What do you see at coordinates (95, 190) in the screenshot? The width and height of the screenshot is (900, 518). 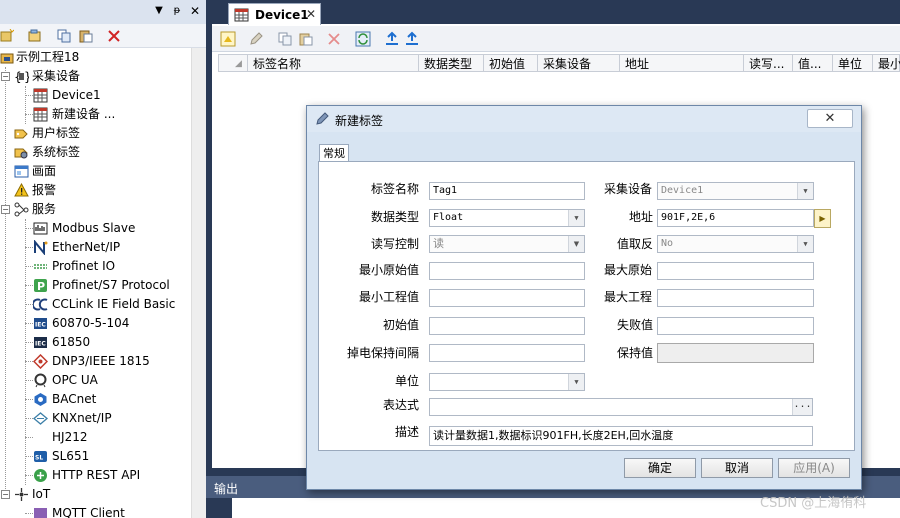 I see `tree-item-alarms: 报警` at bounding box center [95, 190].